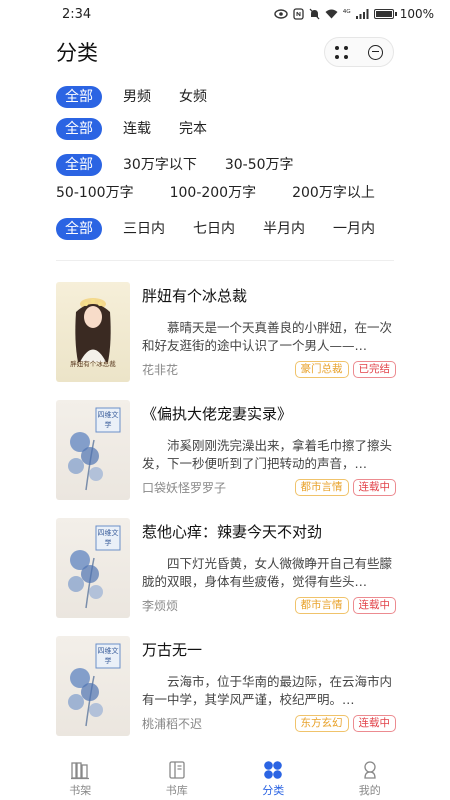 The height and width of the screenshot is (800, 450). What do you see at coordinates (213, 193) in the screenshot?
I see `filter-chip: 100-200万字` at bounding box center [213, 193].